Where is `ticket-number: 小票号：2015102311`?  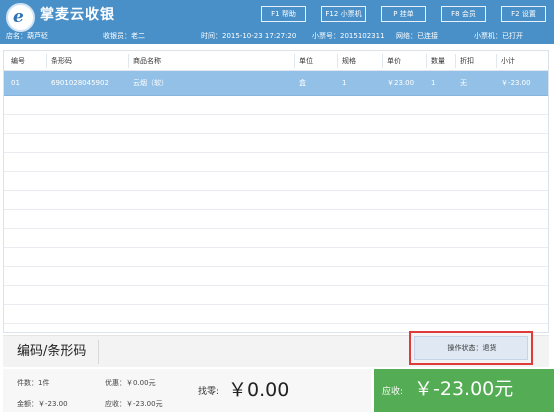 ticket-number: 小票号：2015102311 is located at coordinates (348, 36).